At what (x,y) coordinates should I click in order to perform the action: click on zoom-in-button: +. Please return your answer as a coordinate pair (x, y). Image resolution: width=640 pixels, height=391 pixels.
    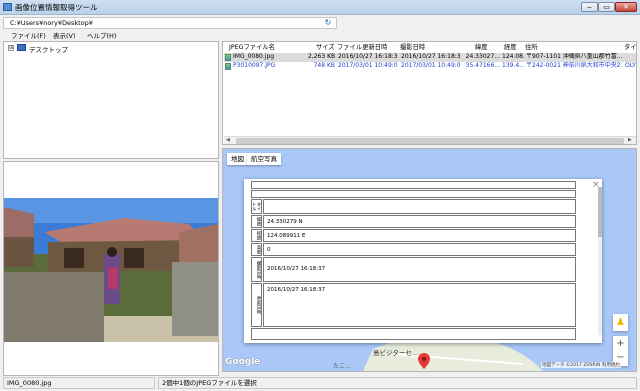
    Looking at the image, I should click on (620, 344).